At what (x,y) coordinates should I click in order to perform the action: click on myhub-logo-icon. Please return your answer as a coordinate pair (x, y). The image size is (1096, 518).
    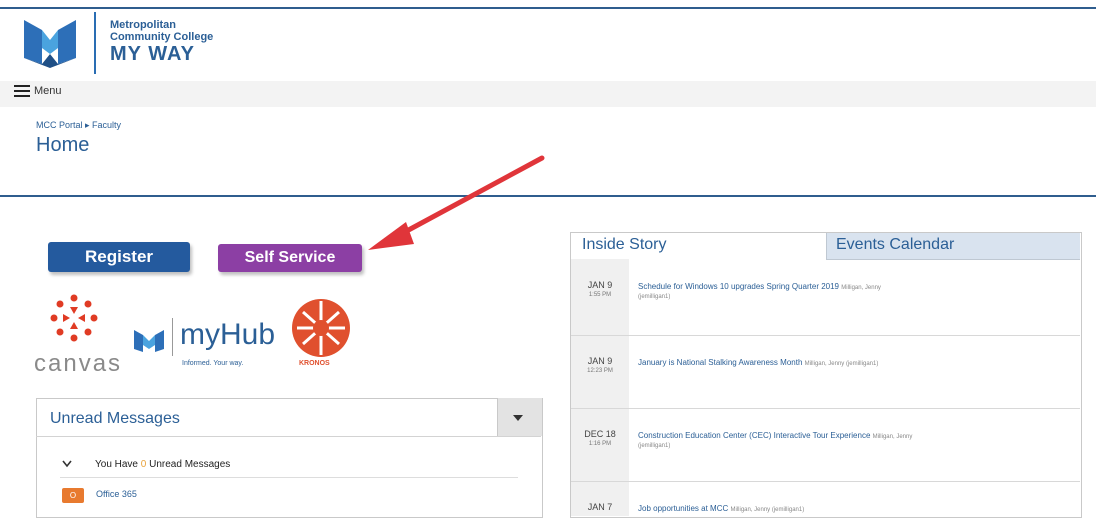
    Looking at the image, I should click on (149, 340).